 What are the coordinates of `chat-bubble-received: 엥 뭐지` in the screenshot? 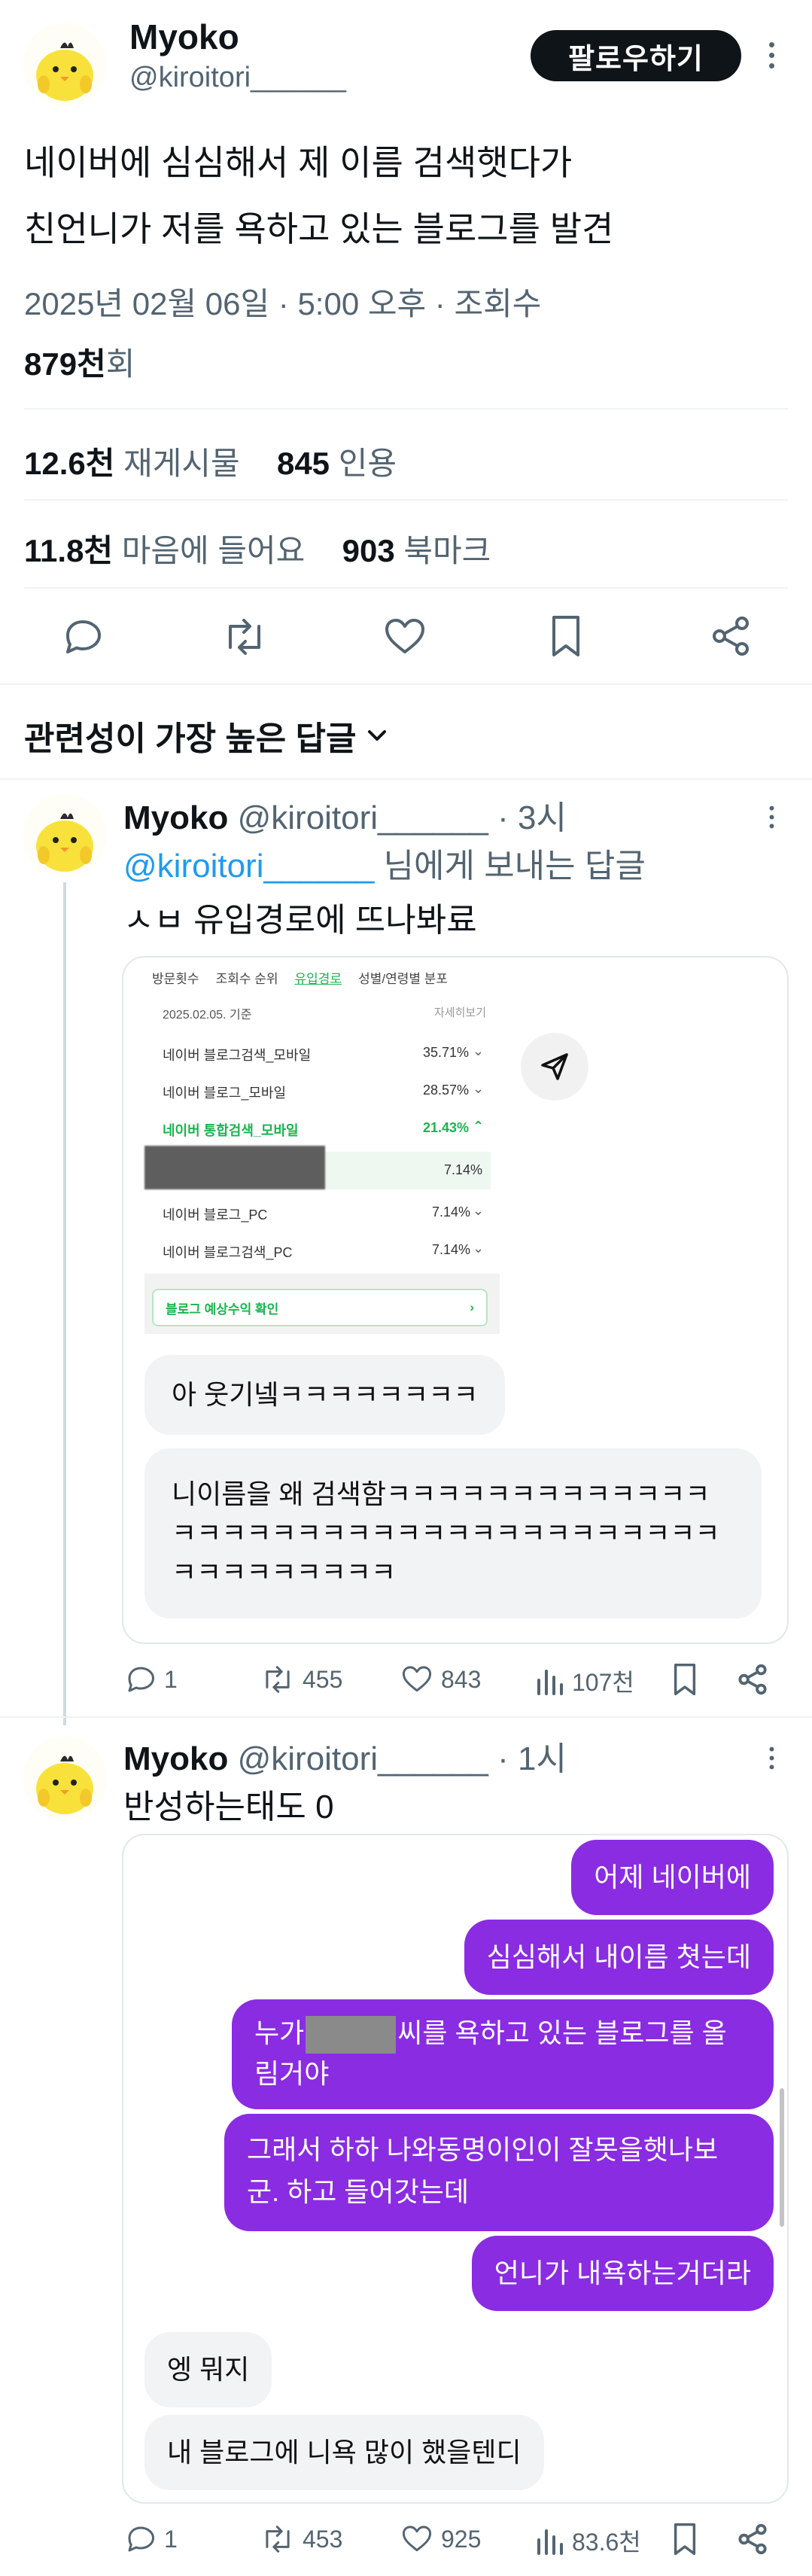 It's located at (208, 2370).